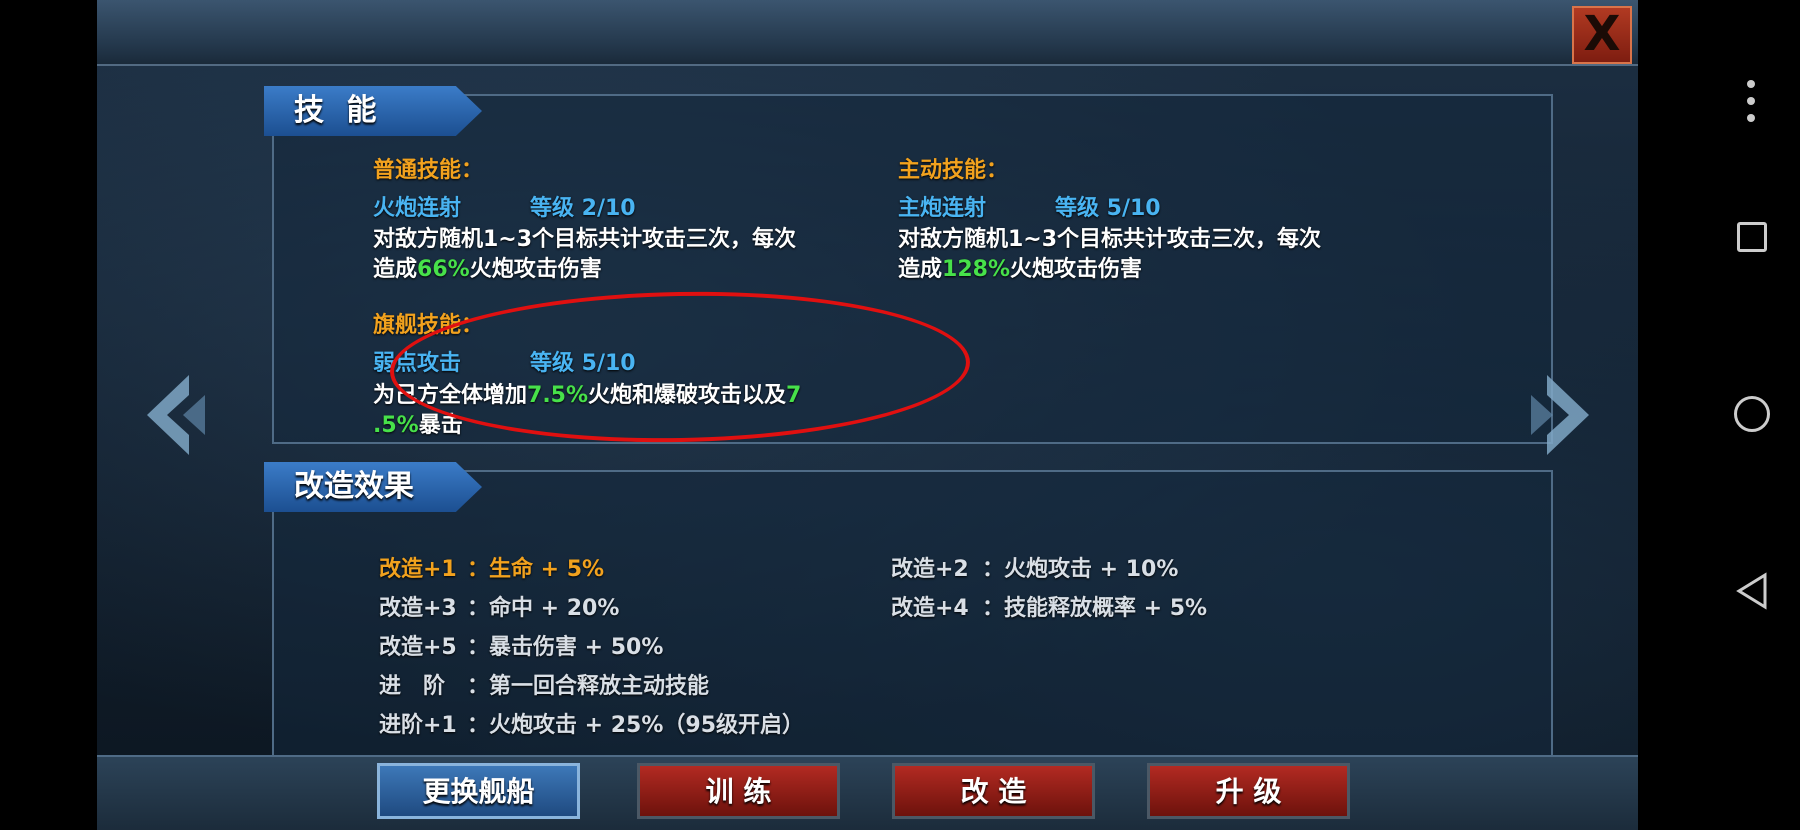  I want to click on train-button: 训 练, so click(738, 791).